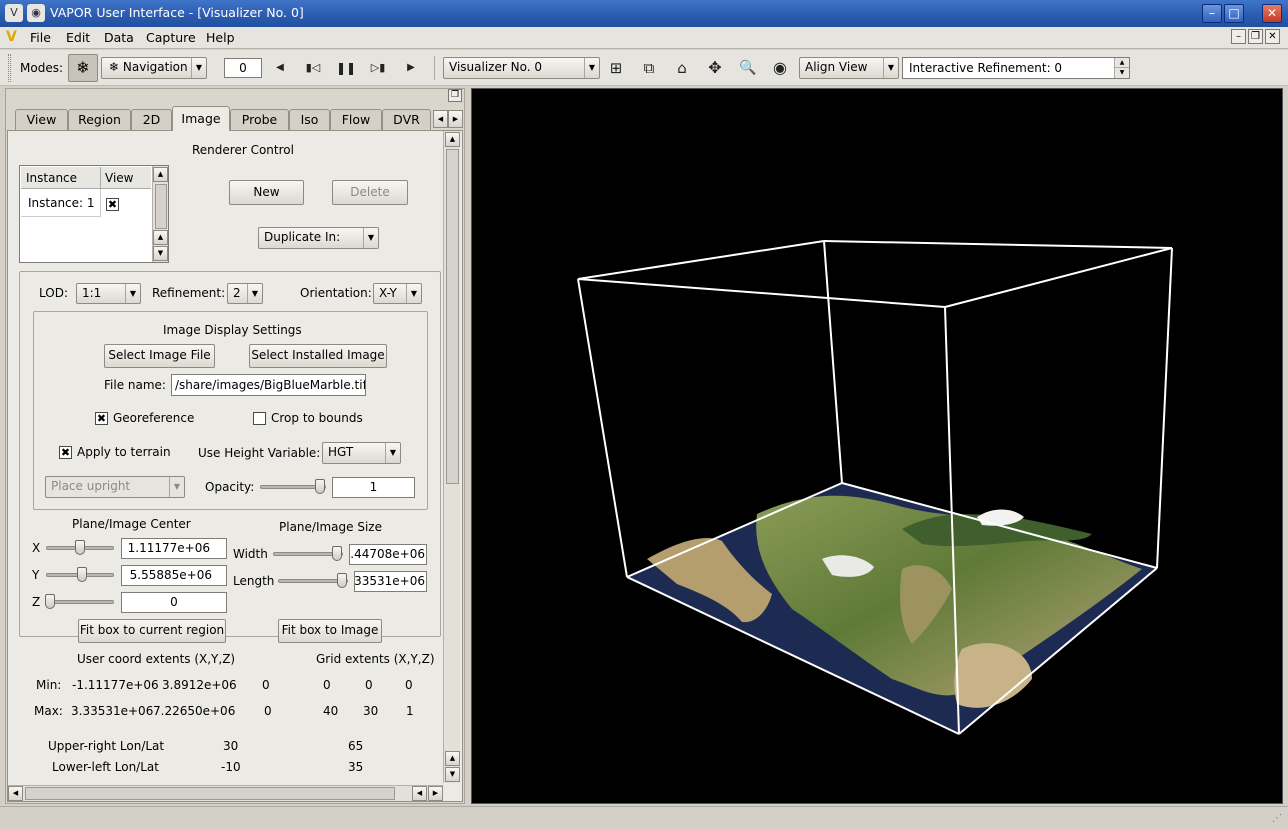 This screenshot has height=829, width=1288. What do you see at coordinates (14, 13) in the screenshot?
I see `app-logo-icon: V` at bounding box center [14, 13].